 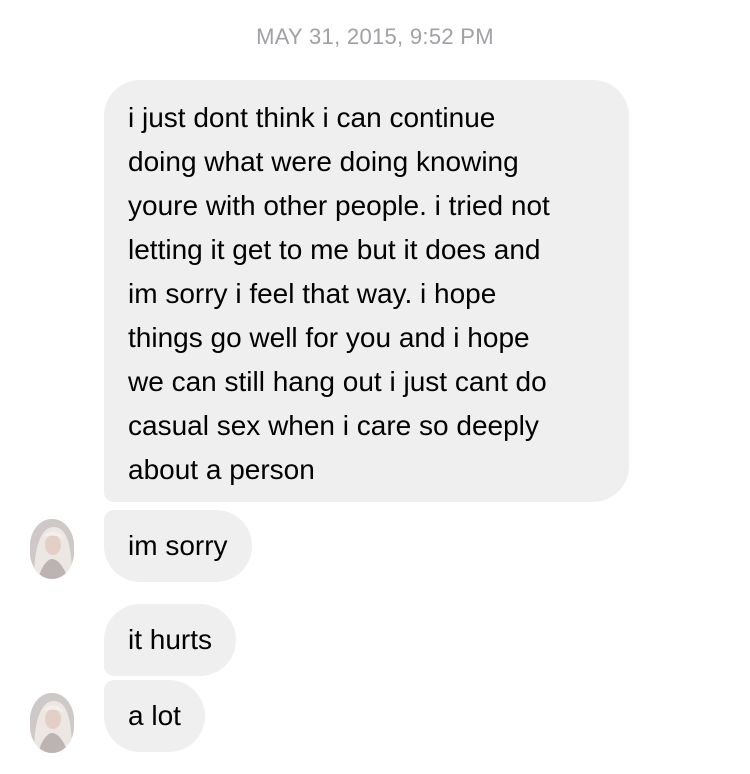 I want to click on message-text: im sorry, so click(x=178, y=545).